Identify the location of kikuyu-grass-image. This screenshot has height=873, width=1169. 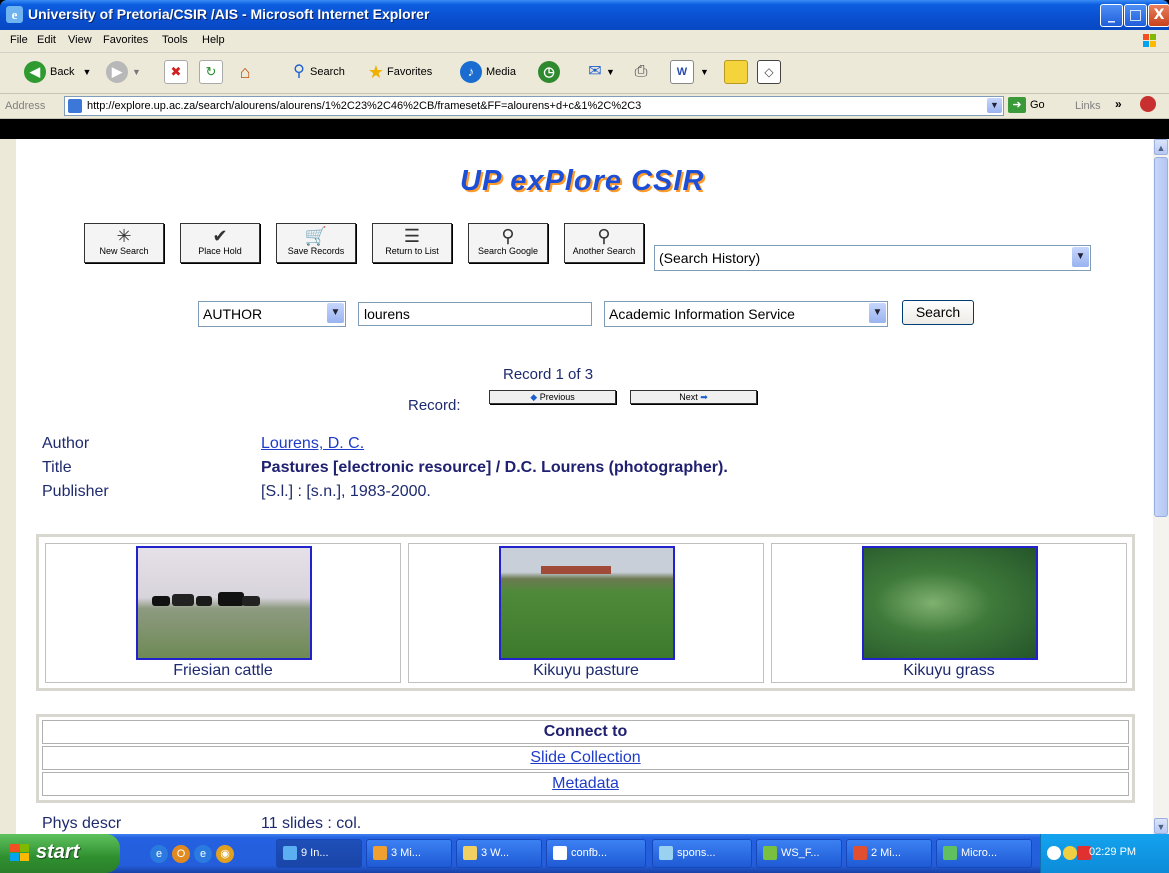
(950, 603).